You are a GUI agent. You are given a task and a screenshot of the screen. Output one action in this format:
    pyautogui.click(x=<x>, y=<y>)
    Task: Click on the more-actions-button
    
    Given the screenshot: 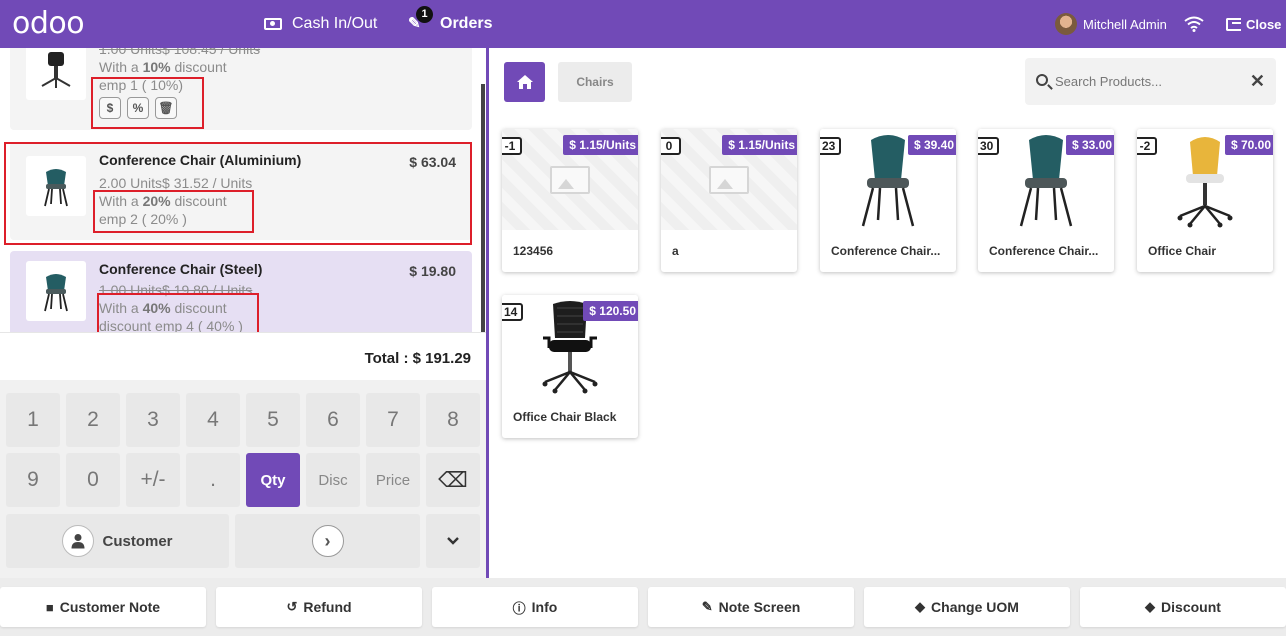 What is the action you would take?
    pyautogui.click(x=453, y=541)
    